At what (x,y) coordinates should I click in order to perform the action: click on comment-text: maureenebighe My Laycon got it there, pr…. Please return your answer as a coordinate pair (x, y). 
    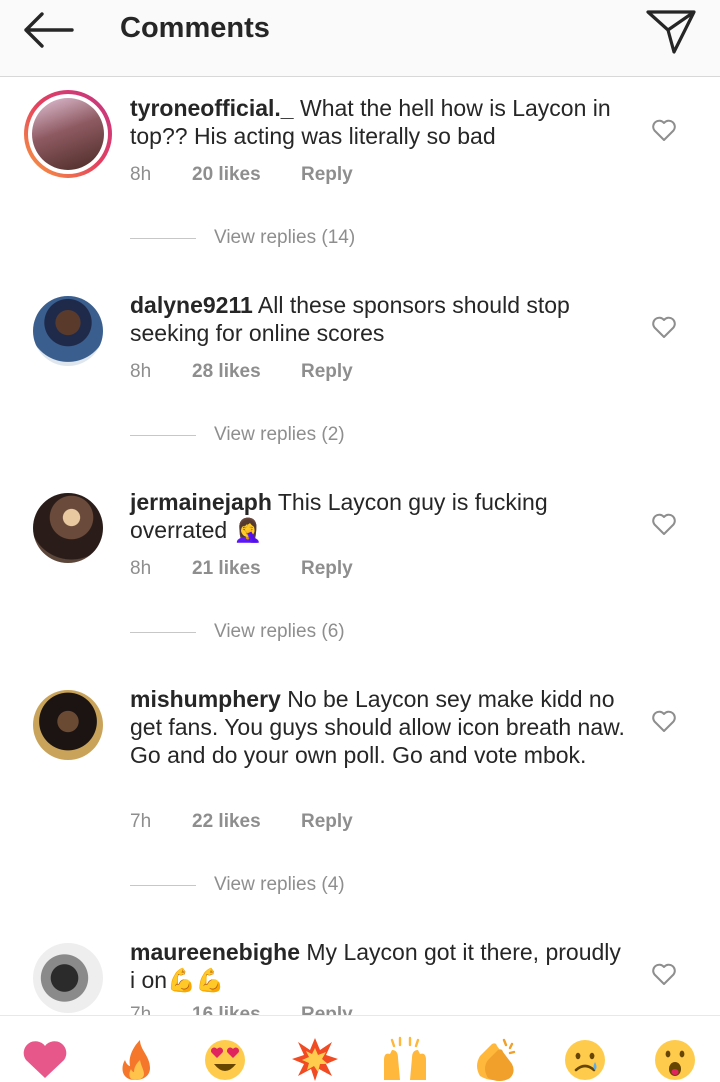
    Looking at the image, I should click on (380, 966).